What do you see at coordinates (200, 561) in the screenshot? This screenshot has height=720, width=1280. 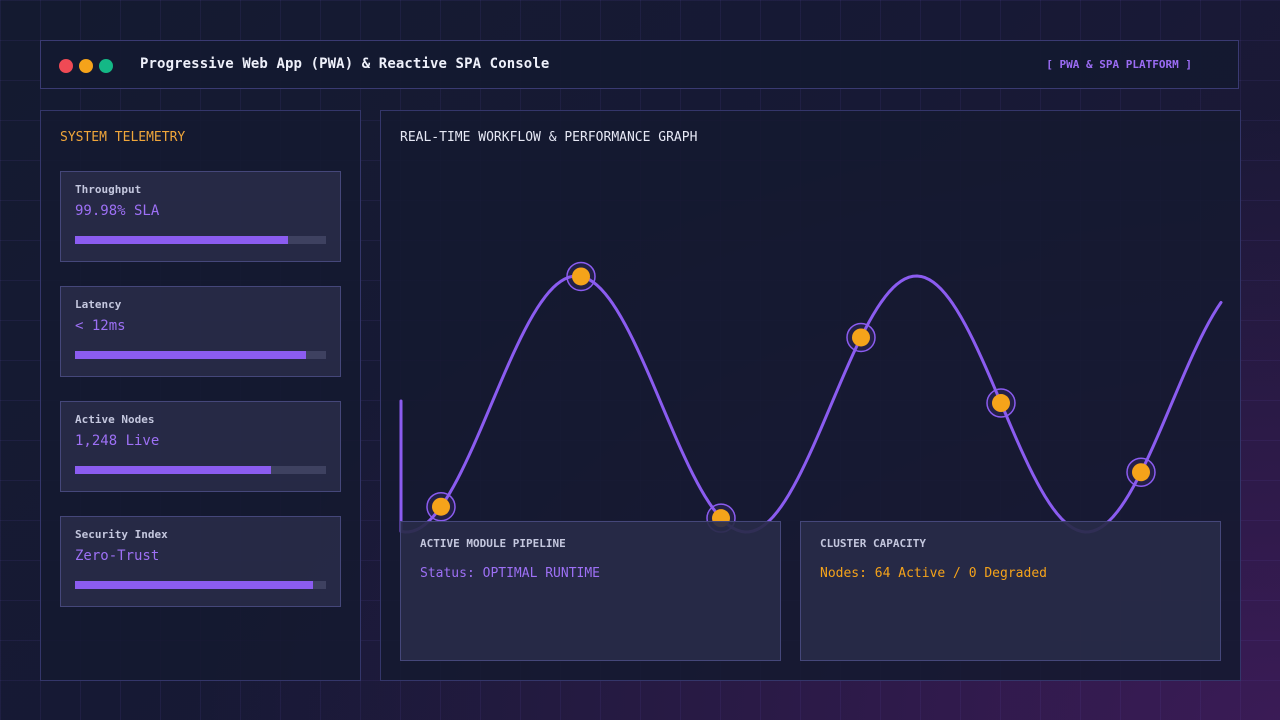 I see `metric-card-security-index: Security Index Zero-Trust` at bounding box center [200, 561].